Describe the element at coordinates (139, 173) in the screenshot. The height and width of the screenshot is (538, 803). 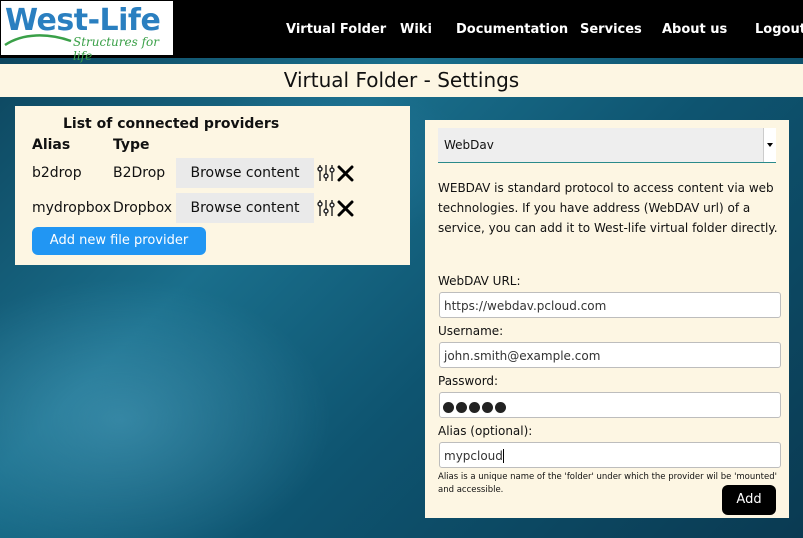
I see `provider-type: B2Drop` at that location.